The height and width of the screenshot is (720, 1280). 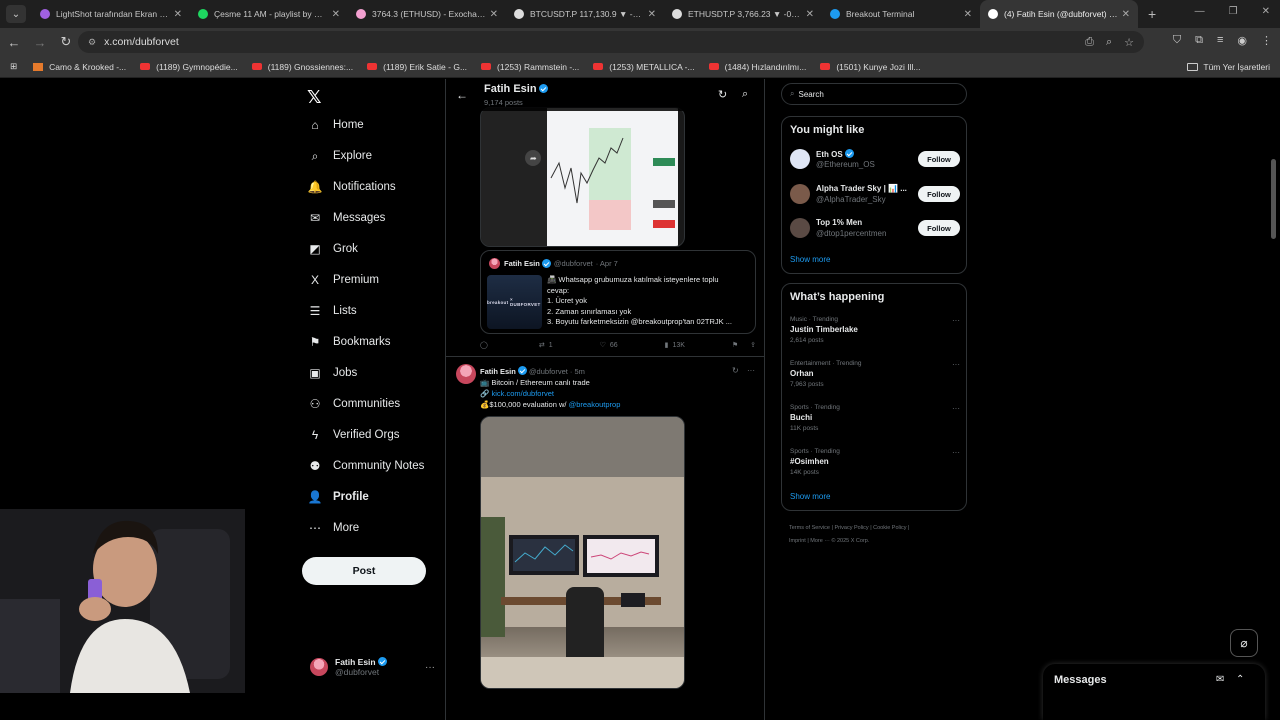 What do you see at coordinates (582, 177) in the screenshot?
I see `tweet-chart-image: ➦` at bounding box center [582, 177].